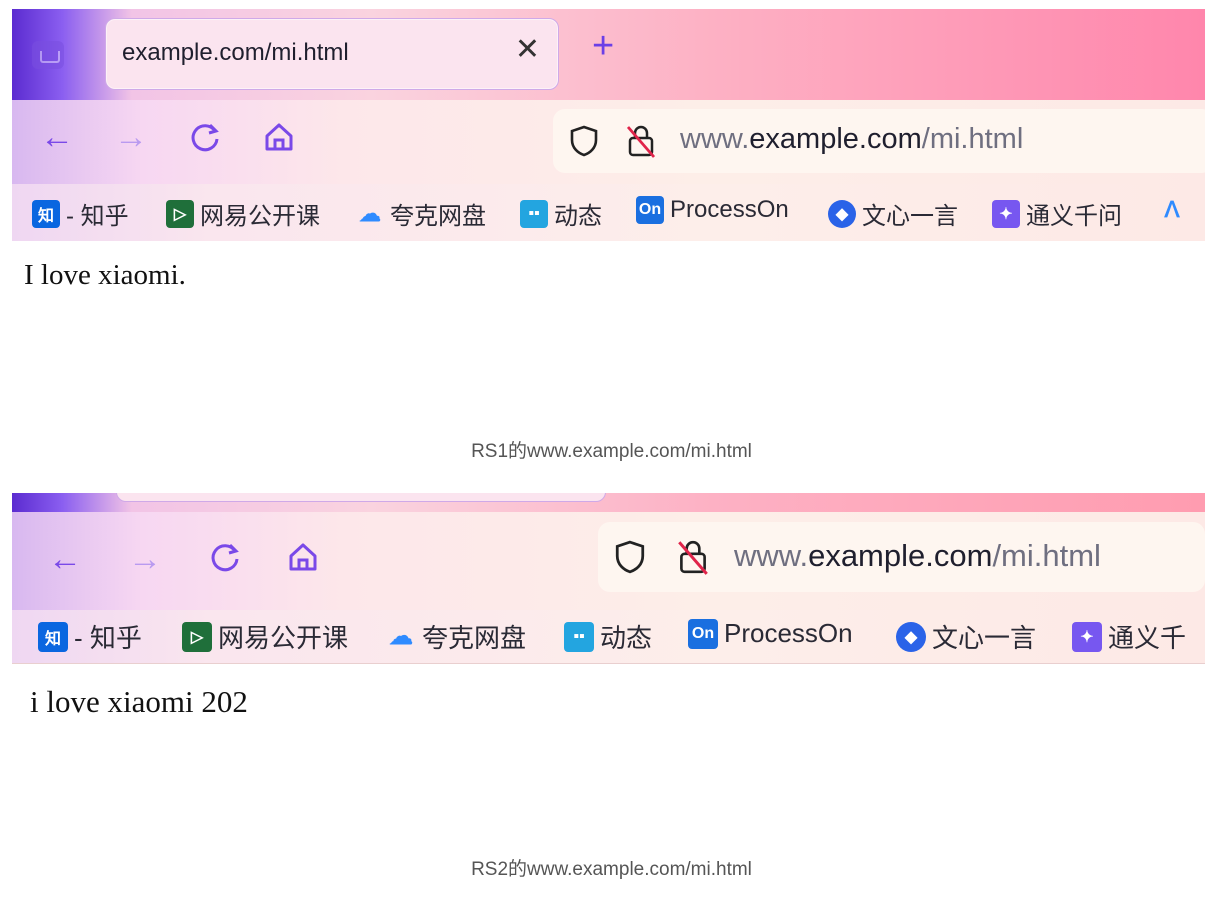 This screenshot has height=923, width=1223. I want to click on close-icon: ✕, so click(527, 50).